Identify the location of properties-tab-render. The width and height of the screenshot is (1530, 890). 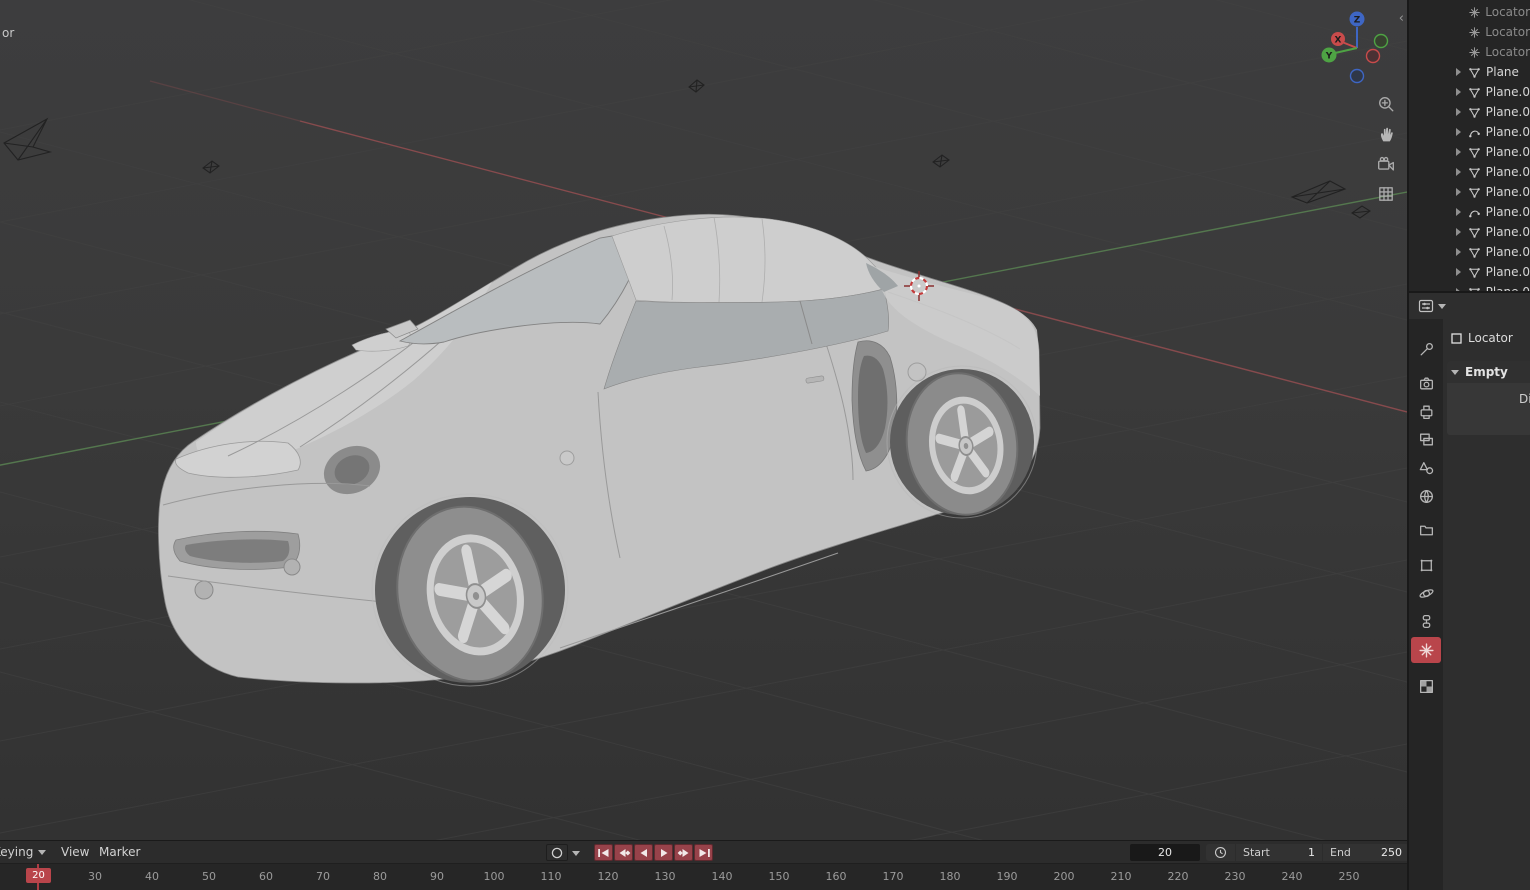
(1426, 383).